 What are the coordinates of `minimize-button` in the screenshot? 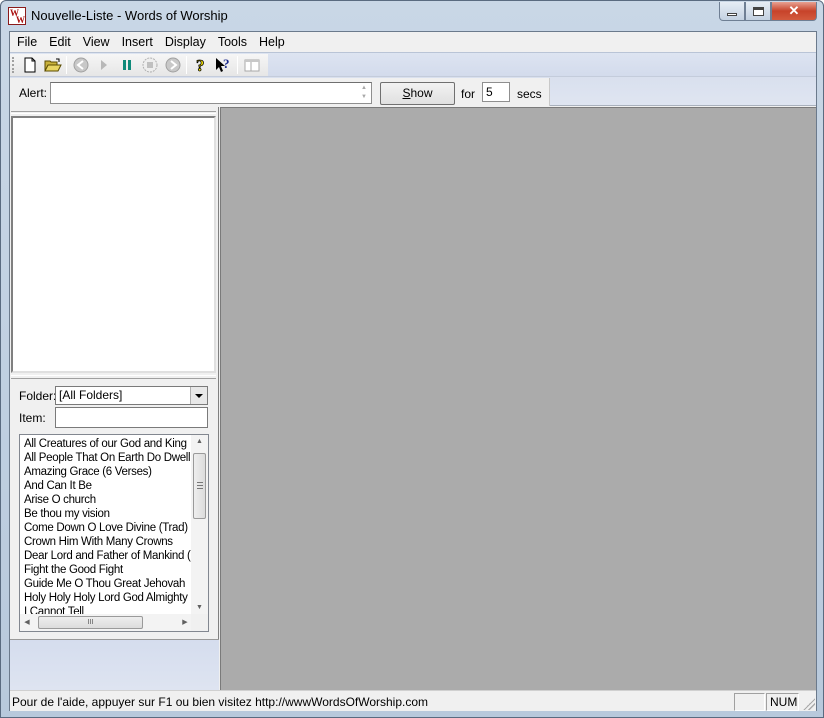 It's located at (732, 11).